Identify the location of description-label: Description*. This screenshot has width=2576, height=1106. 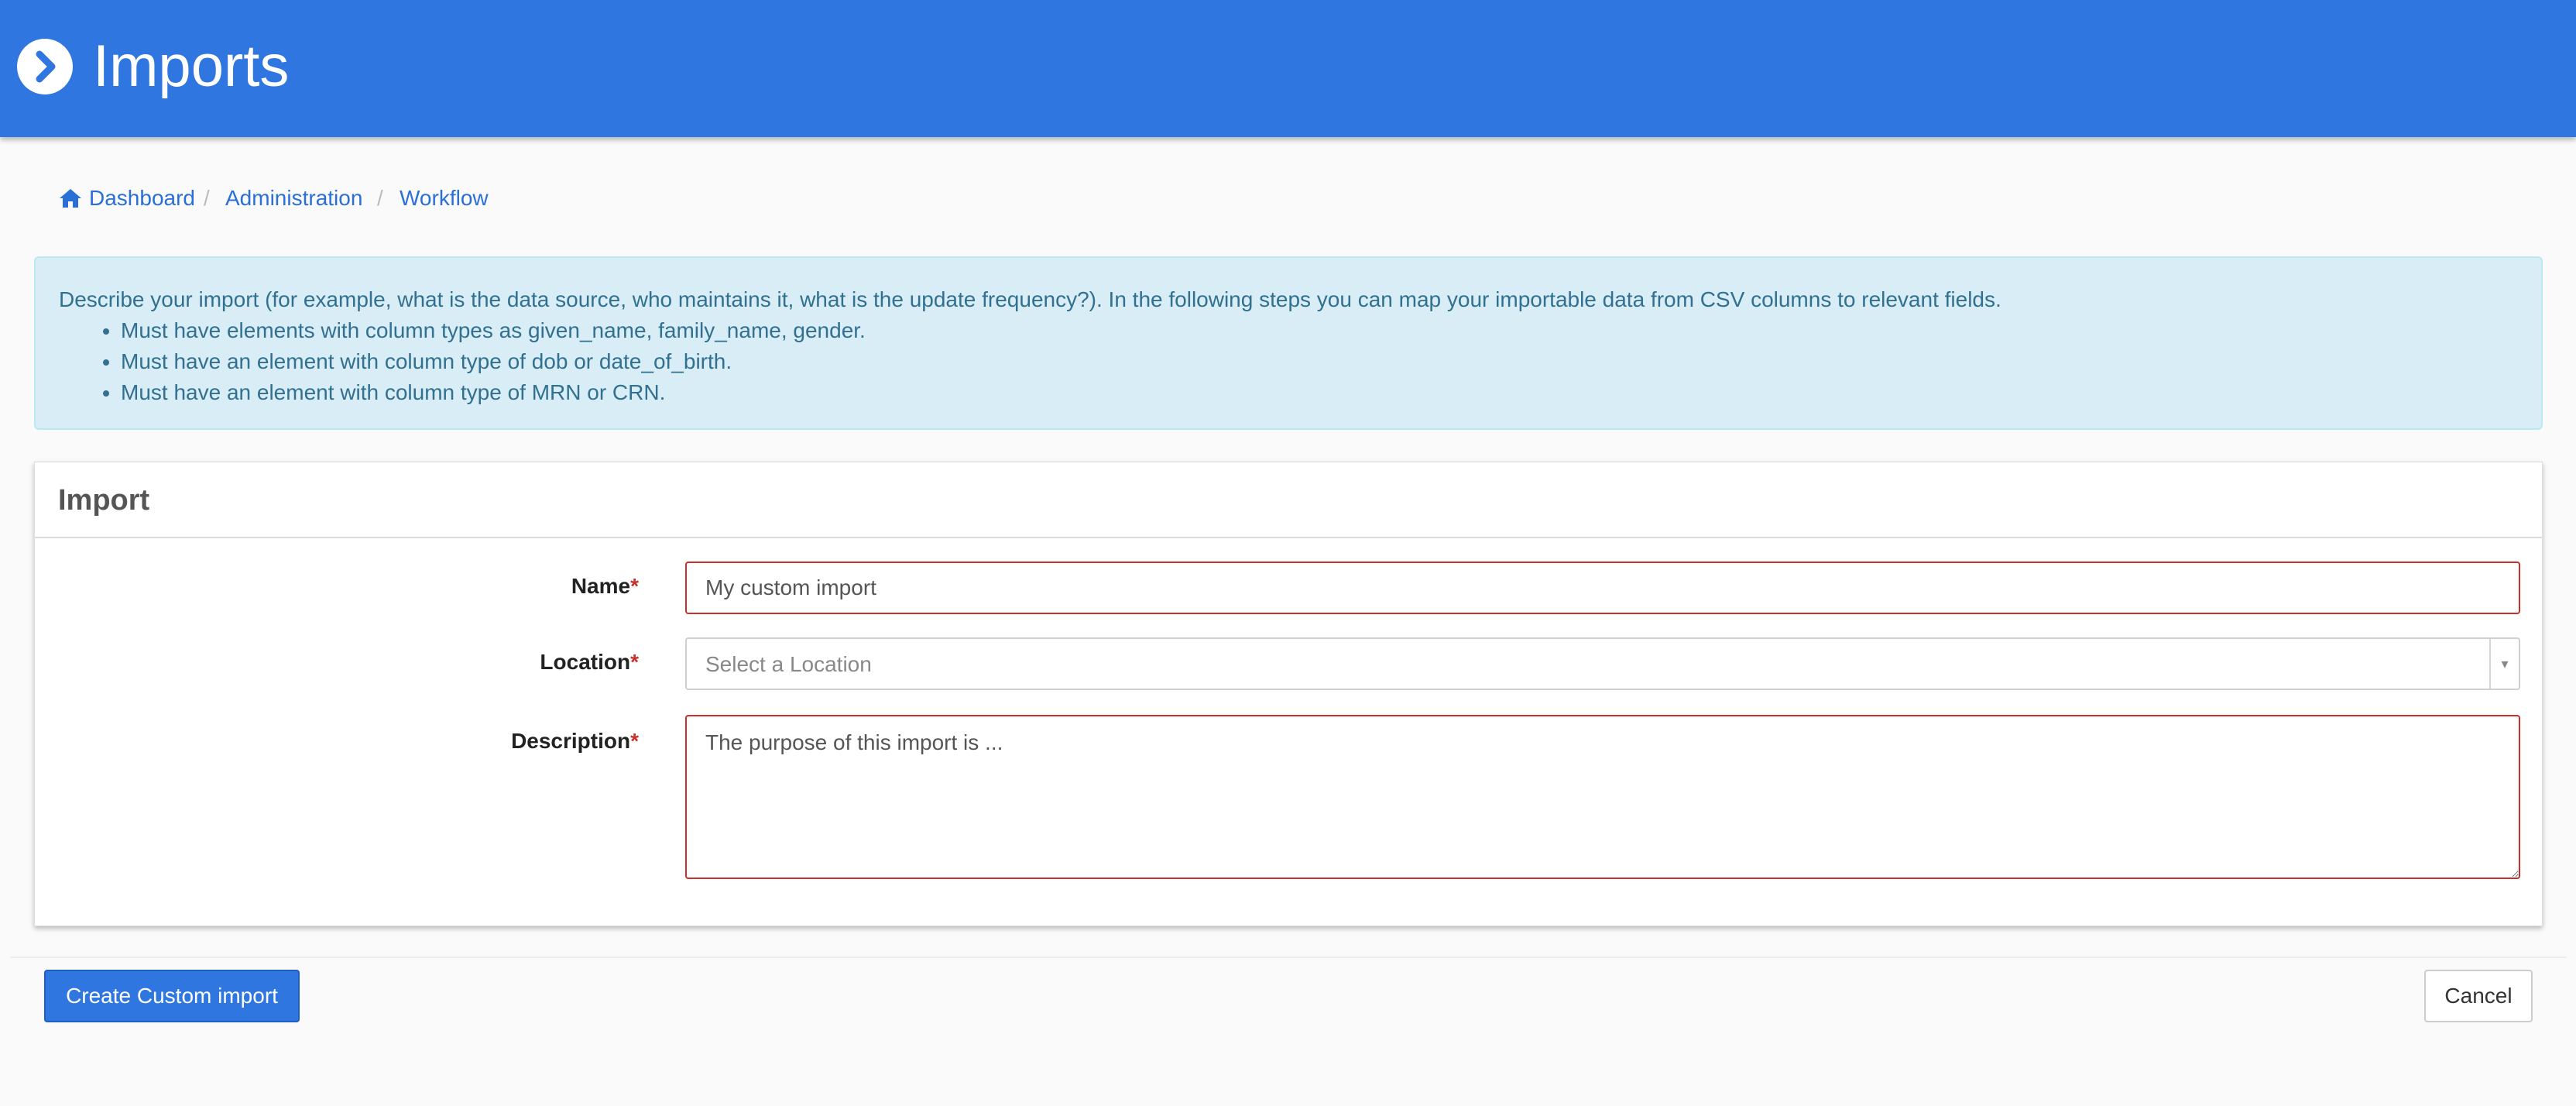
(484, 741).